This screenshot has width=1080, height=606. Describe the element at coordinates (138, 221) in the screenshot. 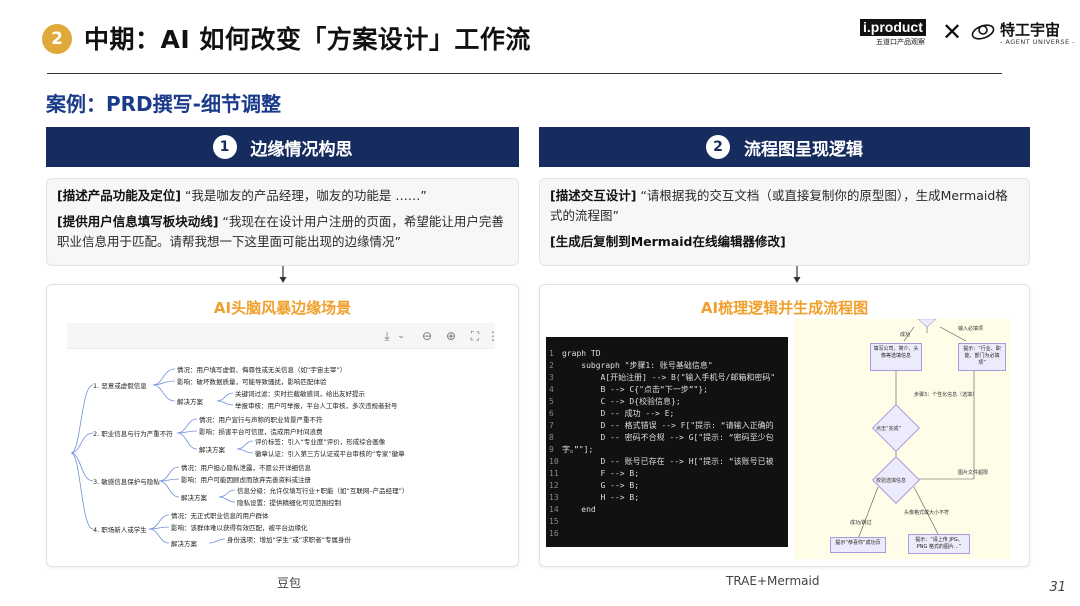

I see `left-desc-p2-bold: [提供用户信息填写板块动线]` at that location.